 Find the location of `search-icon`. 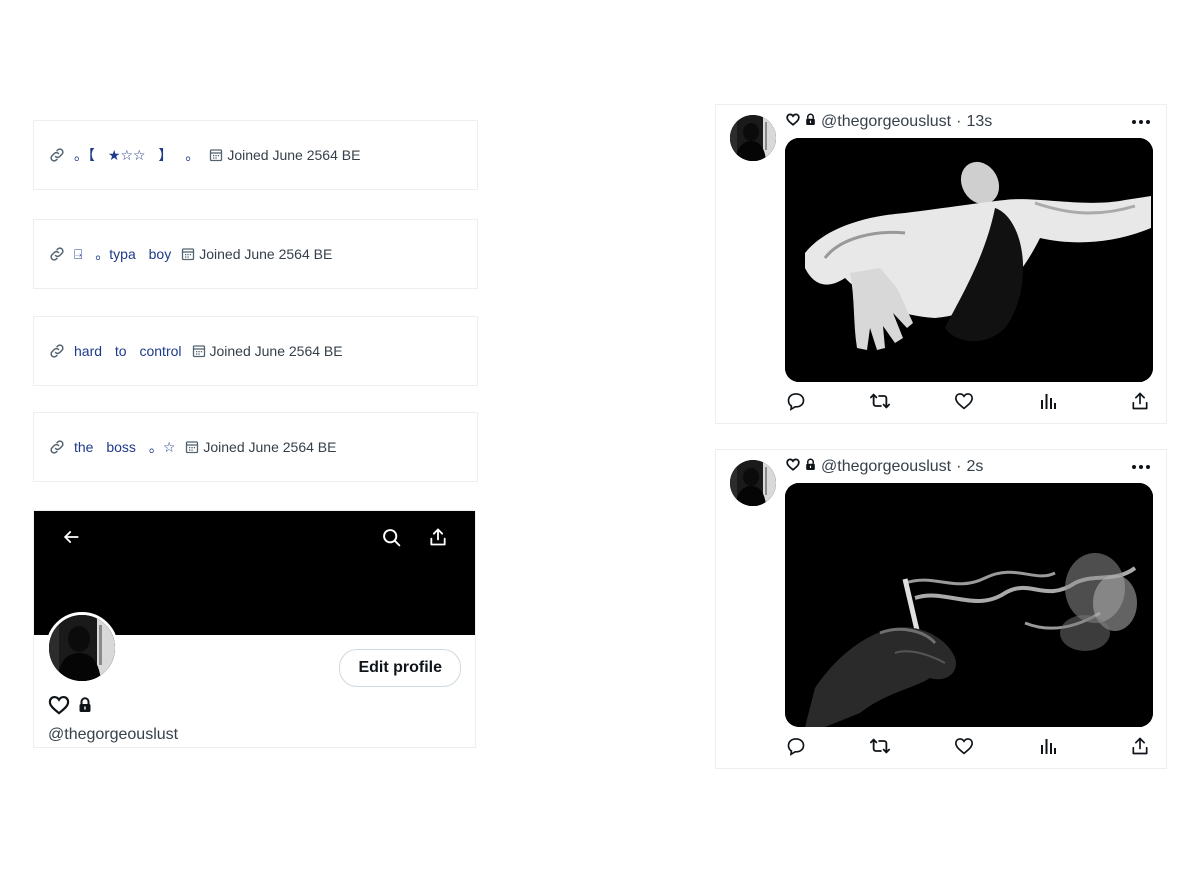

search-icon is located at coordinates (391, 537).